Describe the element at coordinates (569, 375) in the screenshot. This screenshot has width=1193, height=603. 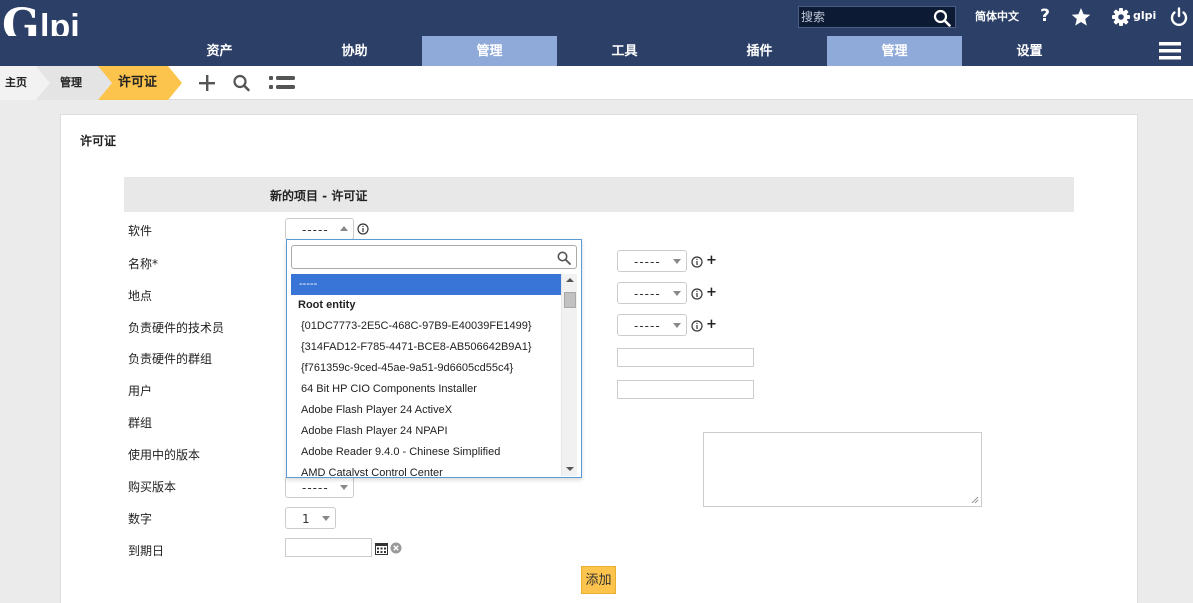
I see `dropdown-scrollbar` at that location.